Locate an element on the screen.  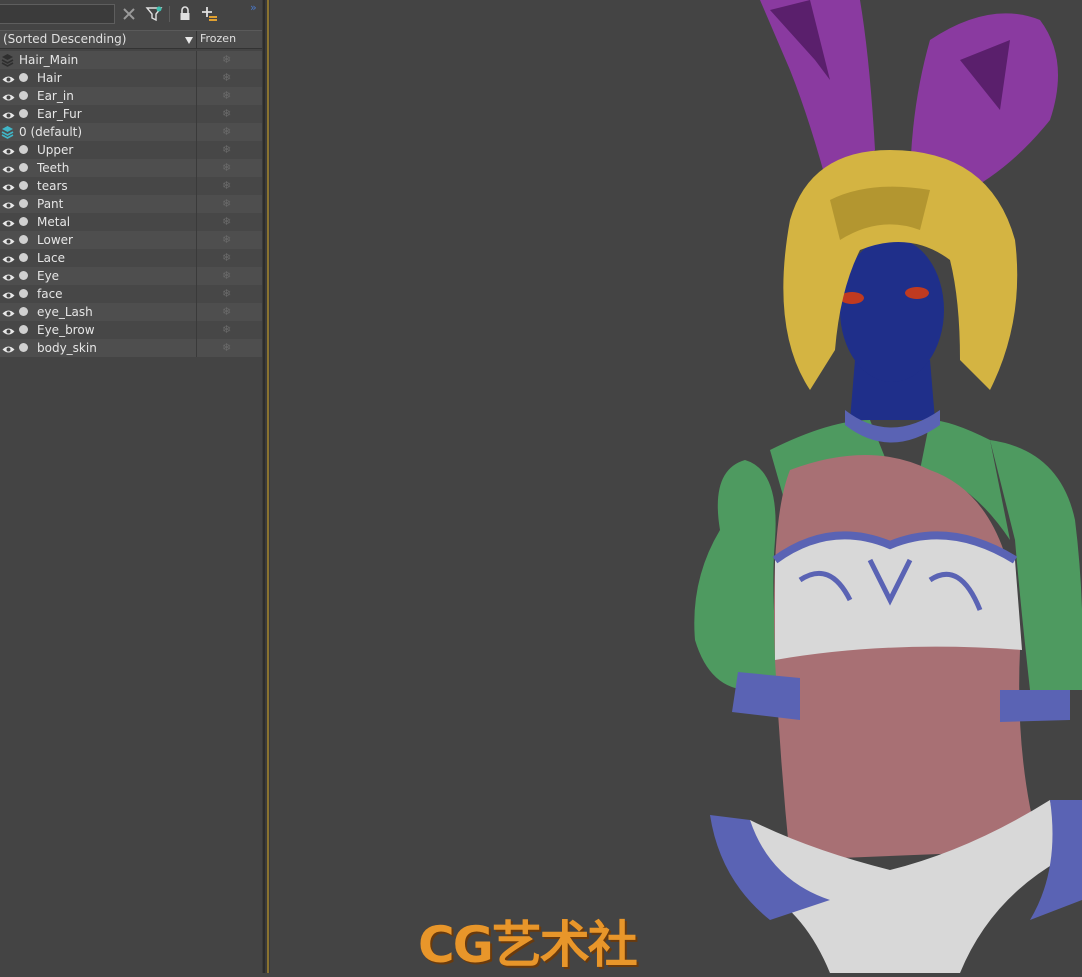
default-layer-icon is located at coordinates (7, 132).